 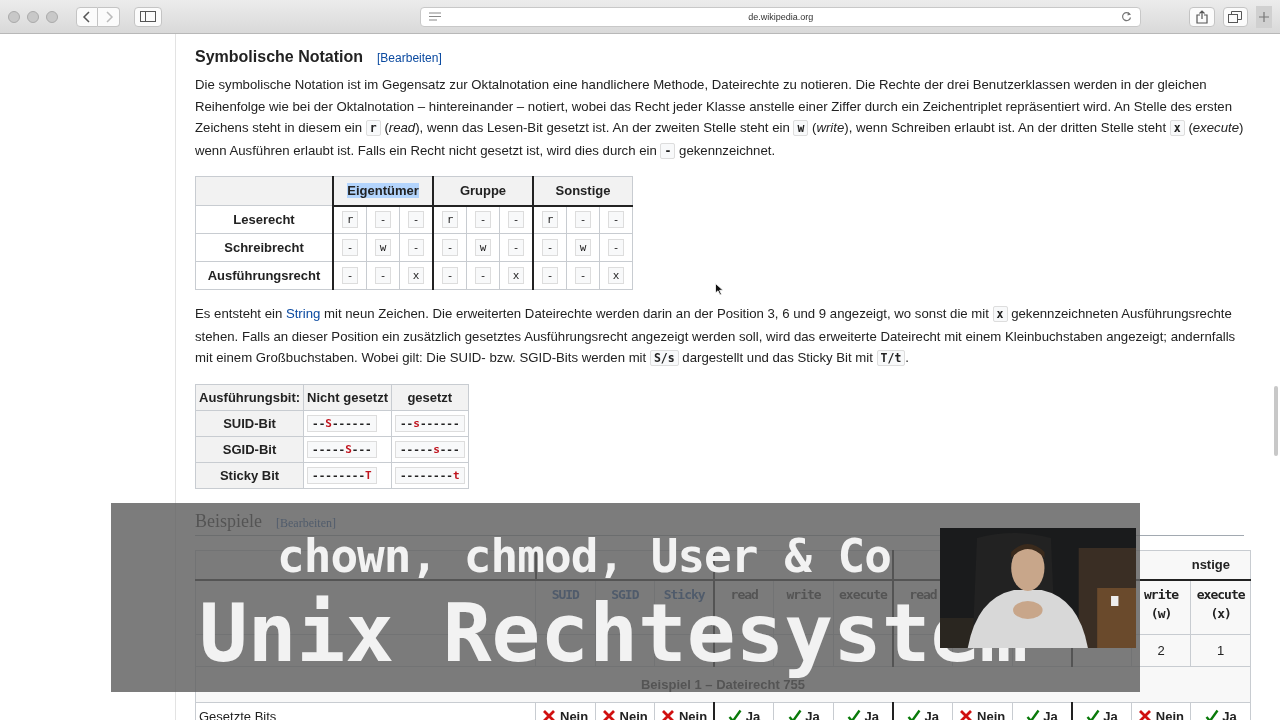 What do you see at coordinates (430, 449) in the screenshot?
I see `permission-string: -----s---` at bounding box center [430, 449].